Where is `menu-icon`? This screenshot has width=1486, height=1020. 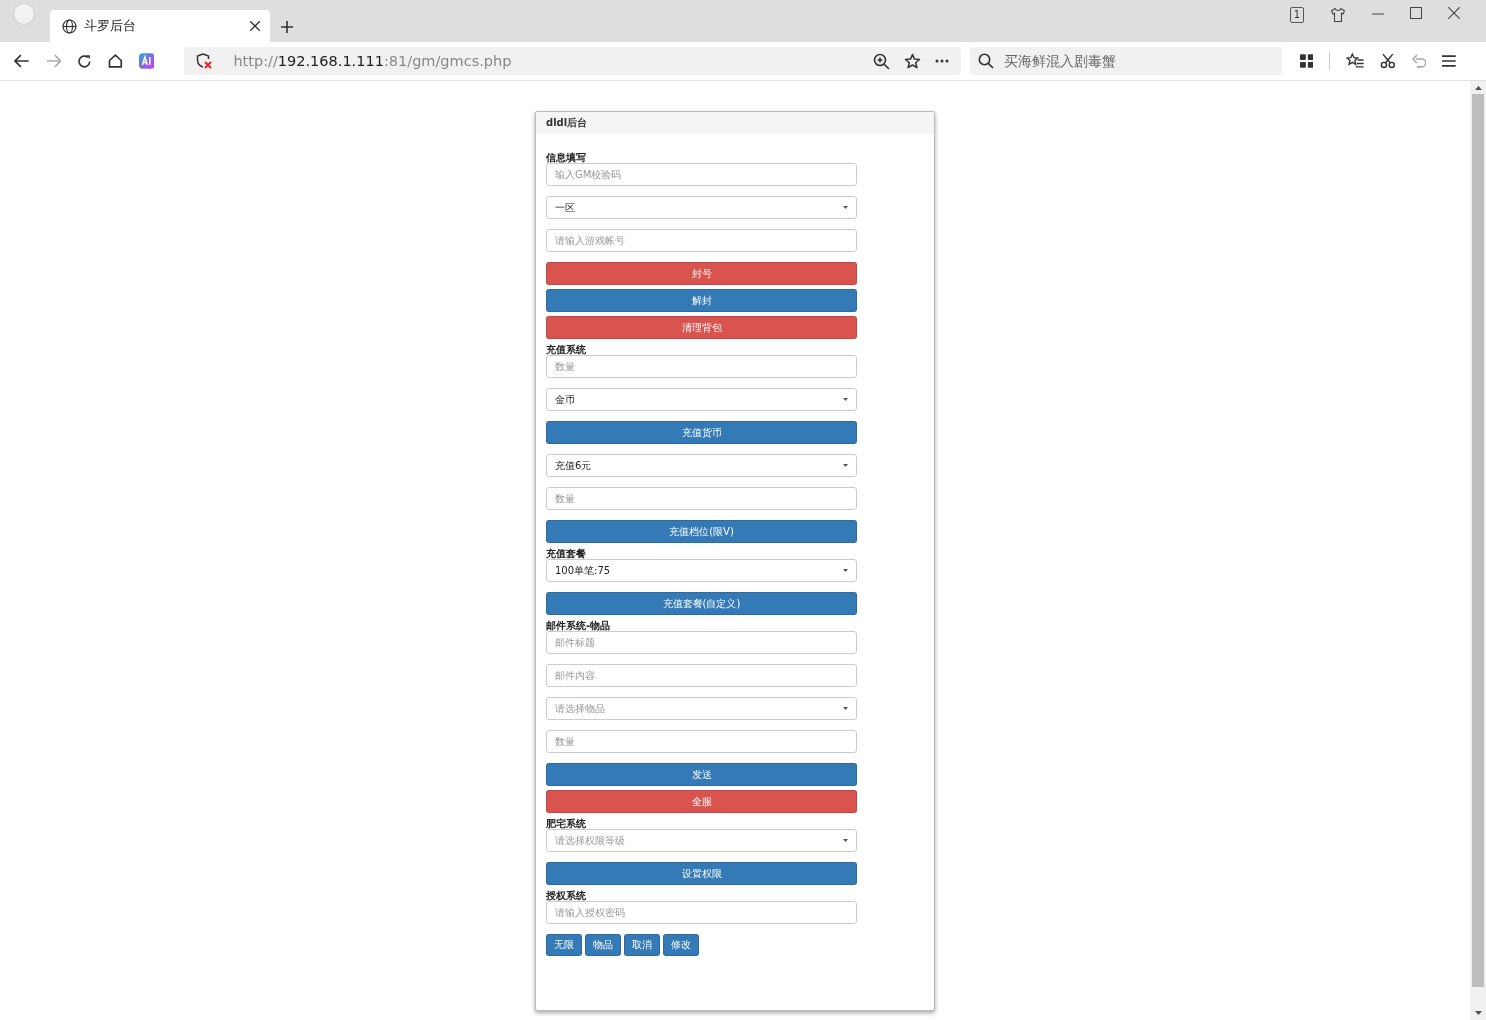
menu-icon is located at coordinates (1449, 61).